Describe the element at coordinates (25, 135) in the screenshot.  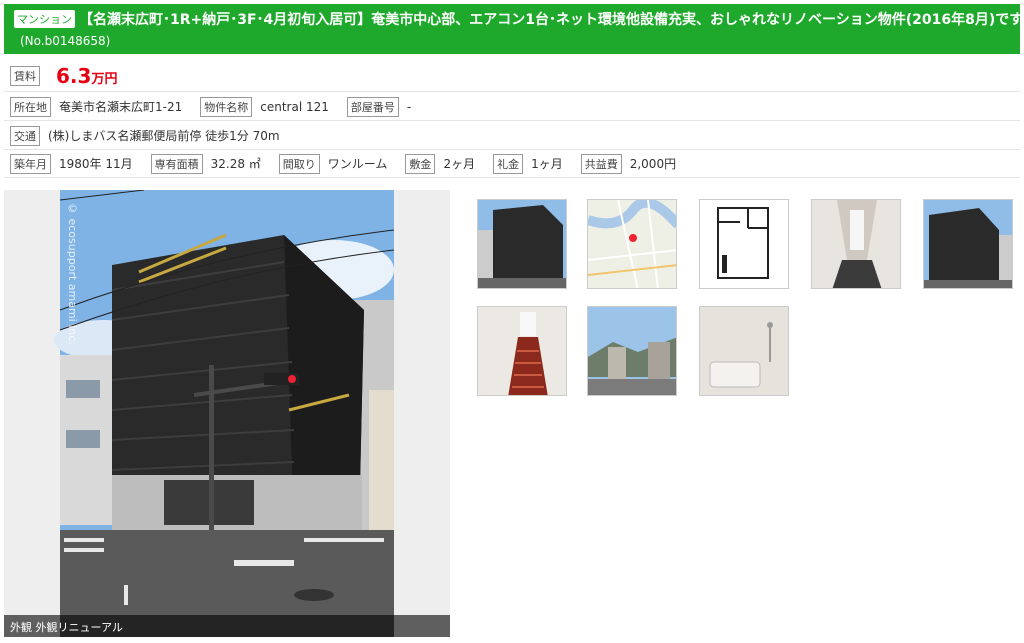
I see `transport-label: 交通` at that location.